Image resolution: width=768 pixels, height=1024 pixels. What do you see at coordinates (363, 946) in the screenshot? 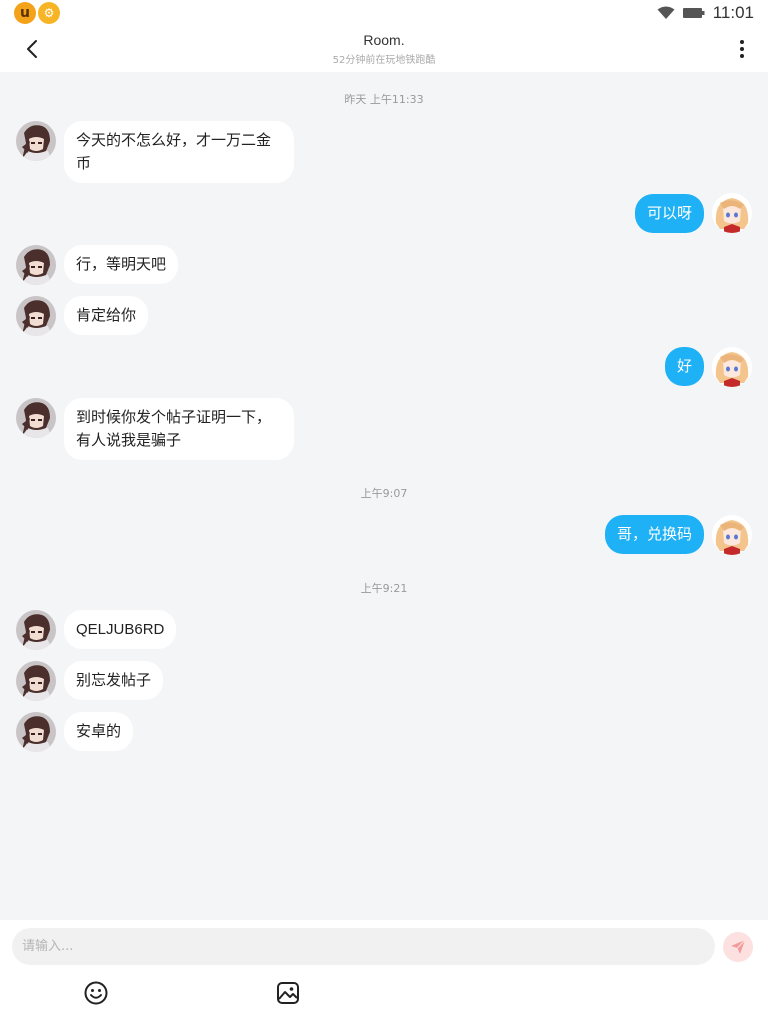
I see `message-input` at bounding box center [363, 946].